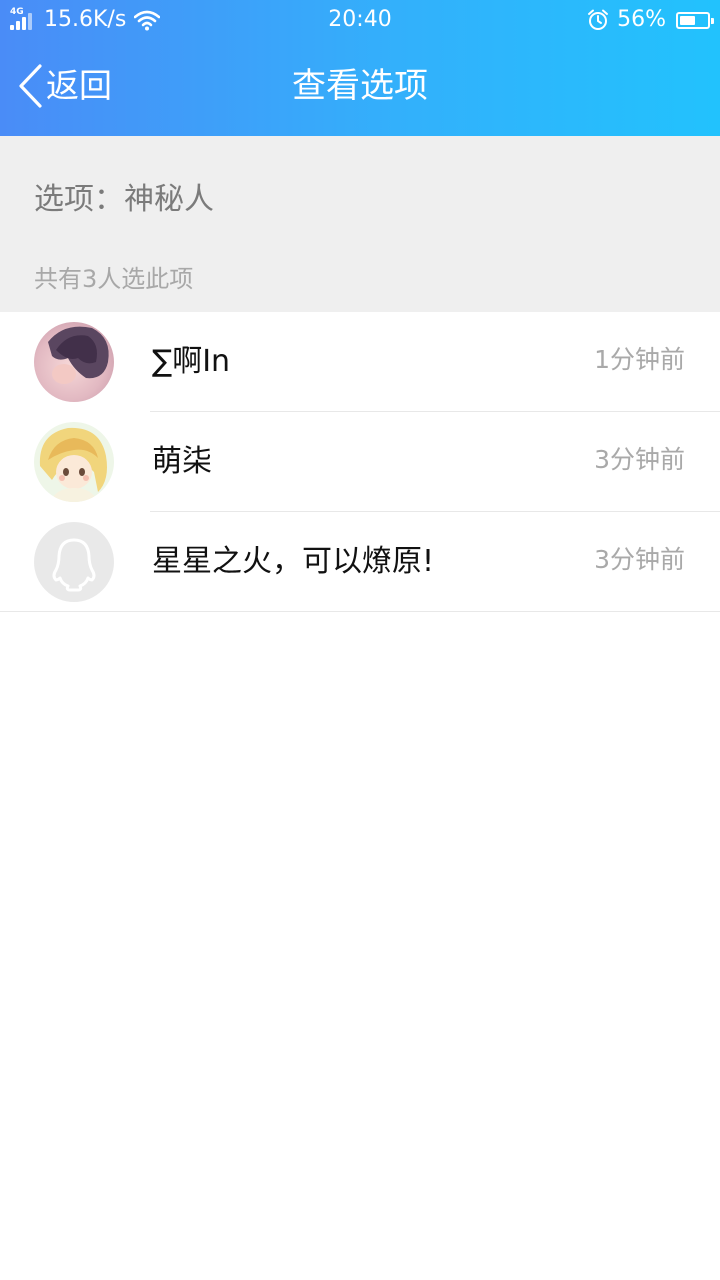  What do you see at coordinates (30, 86) in the screenshot?
I see `chevron-left-icon` at bounding box center [30, 86].